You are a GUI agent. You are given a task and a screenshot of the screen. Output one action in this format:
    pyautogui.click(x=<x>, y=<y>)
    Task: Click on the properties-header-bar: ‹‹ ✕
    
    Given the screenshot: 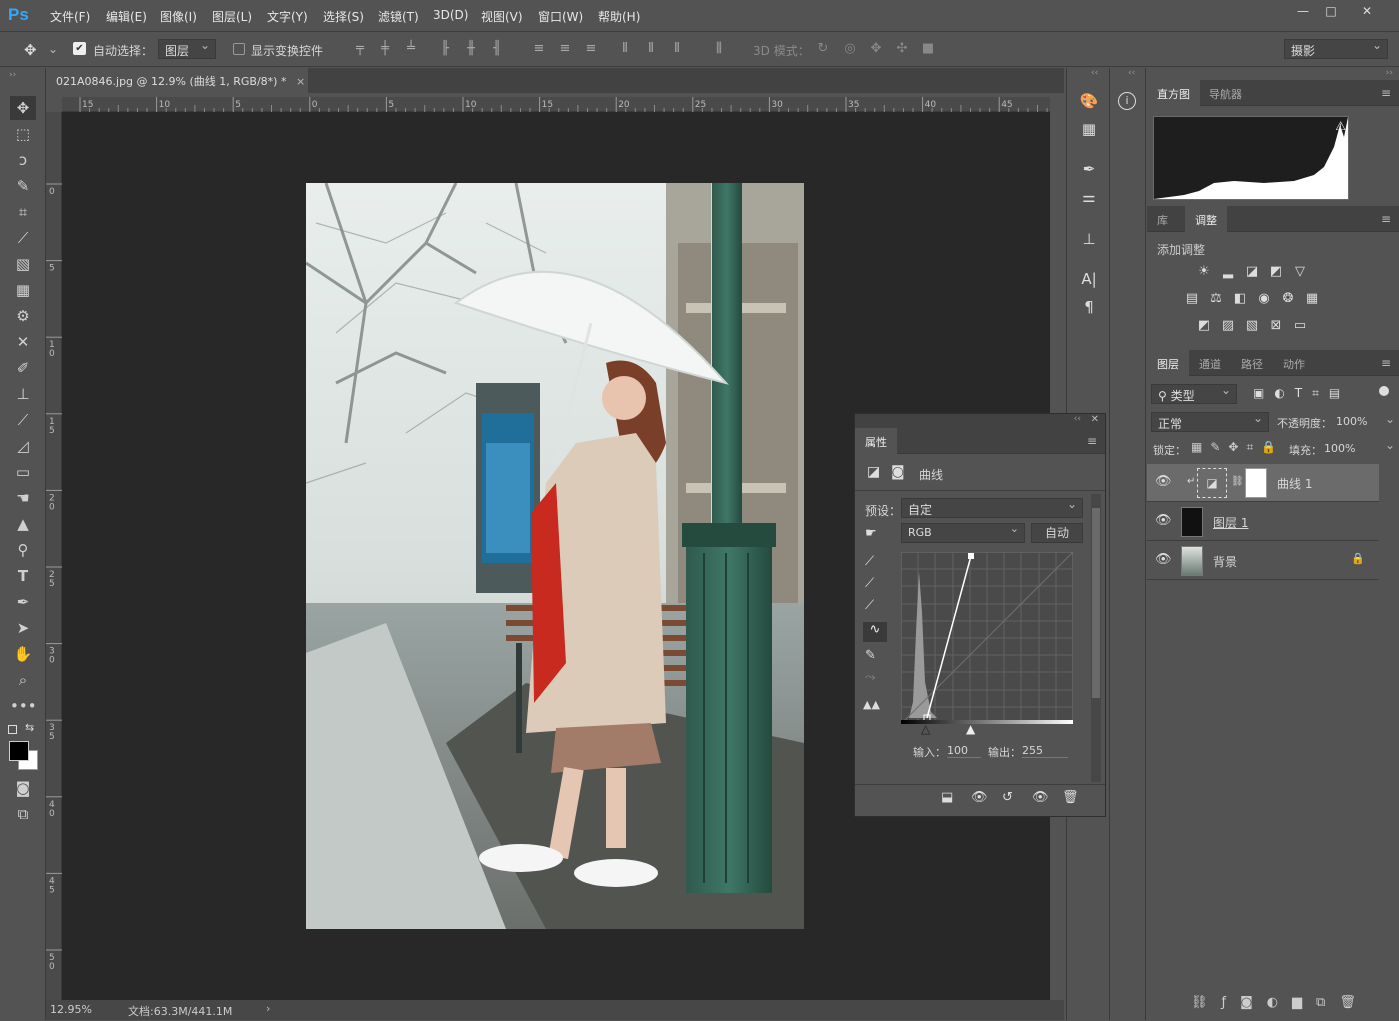 What is the action you would take?
    pyautogui.click(x=980, y=421)
    